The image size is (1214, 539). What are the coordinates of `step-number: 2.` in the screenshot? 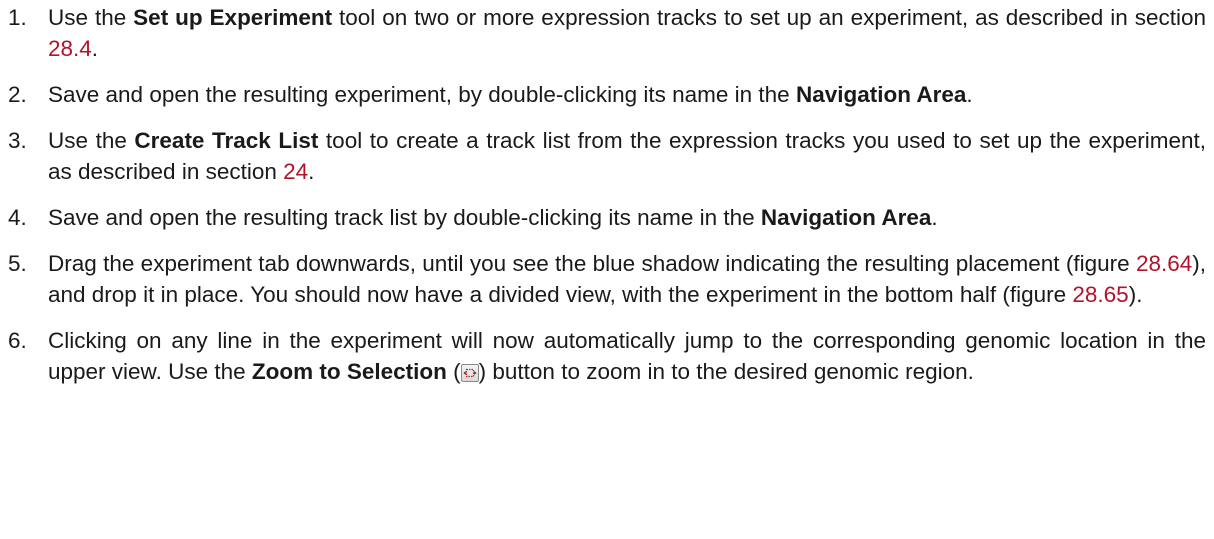 It's located at (17, 94).